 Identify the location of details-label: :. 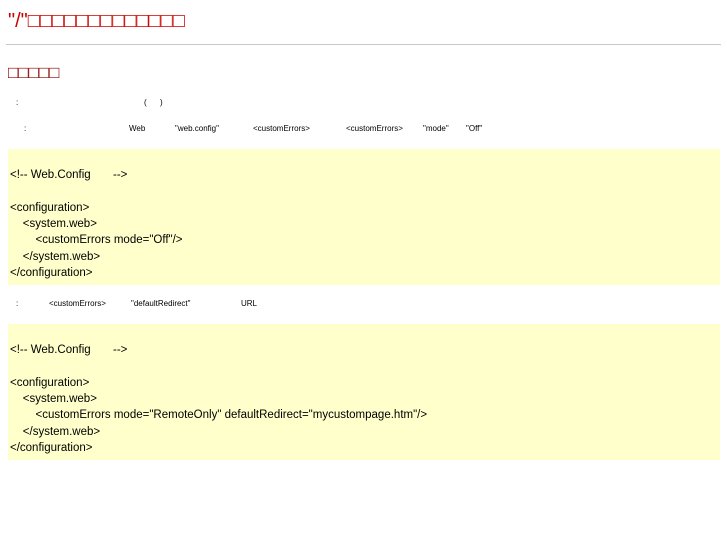
(25, 128).